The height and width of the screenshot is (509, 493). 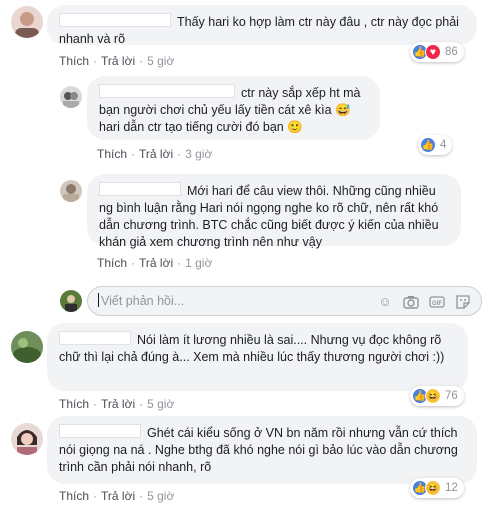 I want to click on current-user-avatar, so click(x=71, y=301).